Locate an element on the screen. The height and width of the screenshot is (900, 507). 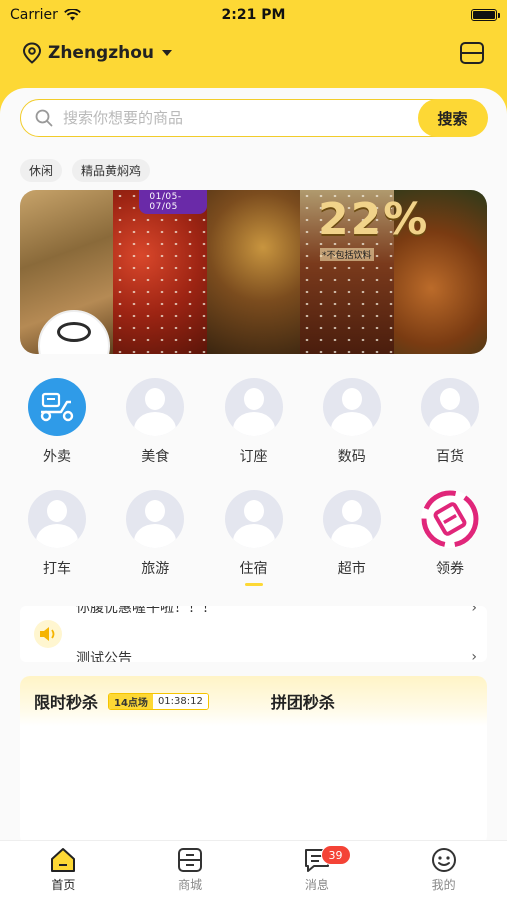
category-label: 美食 is located at coordinates (155, 457).